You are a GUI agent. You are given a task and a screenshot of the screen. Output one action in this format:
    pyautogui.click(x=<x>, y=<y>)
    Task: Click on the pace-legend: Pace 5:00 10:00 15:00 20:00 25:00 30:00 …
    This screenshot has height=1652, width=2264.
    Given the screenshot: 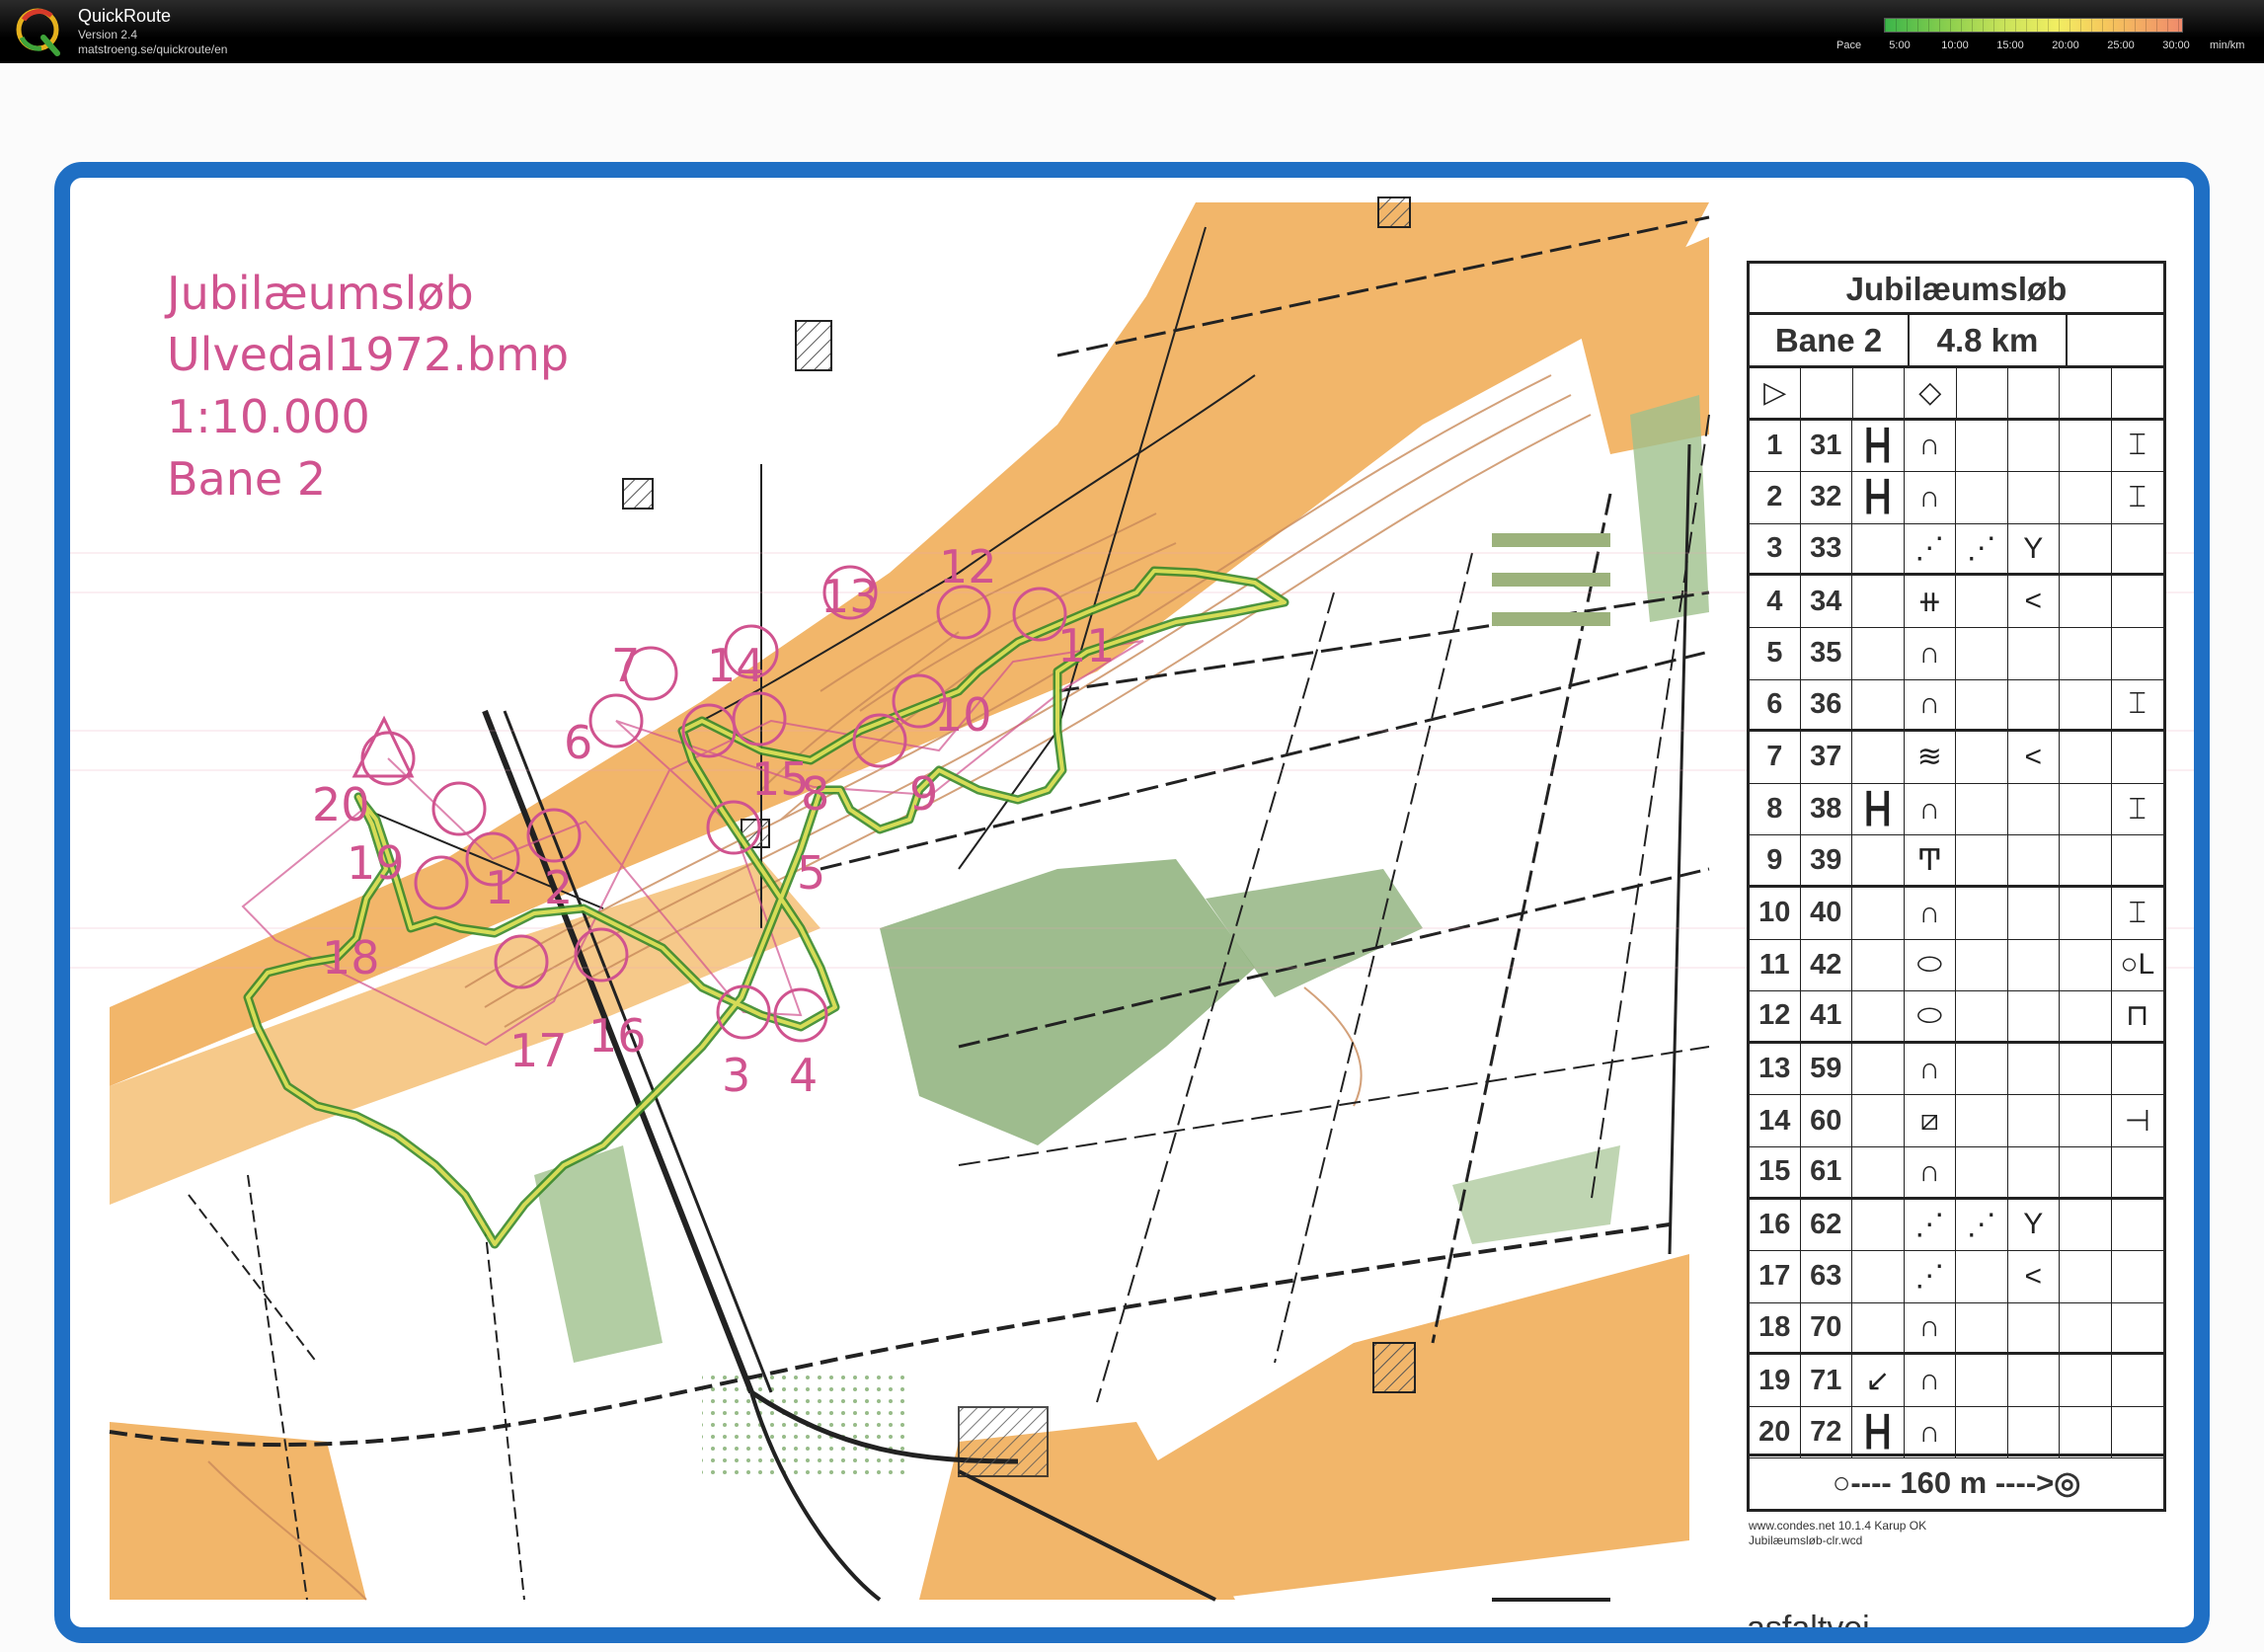 What is the action you would take?
    pyautogui.click(x=2047, y=37)
    